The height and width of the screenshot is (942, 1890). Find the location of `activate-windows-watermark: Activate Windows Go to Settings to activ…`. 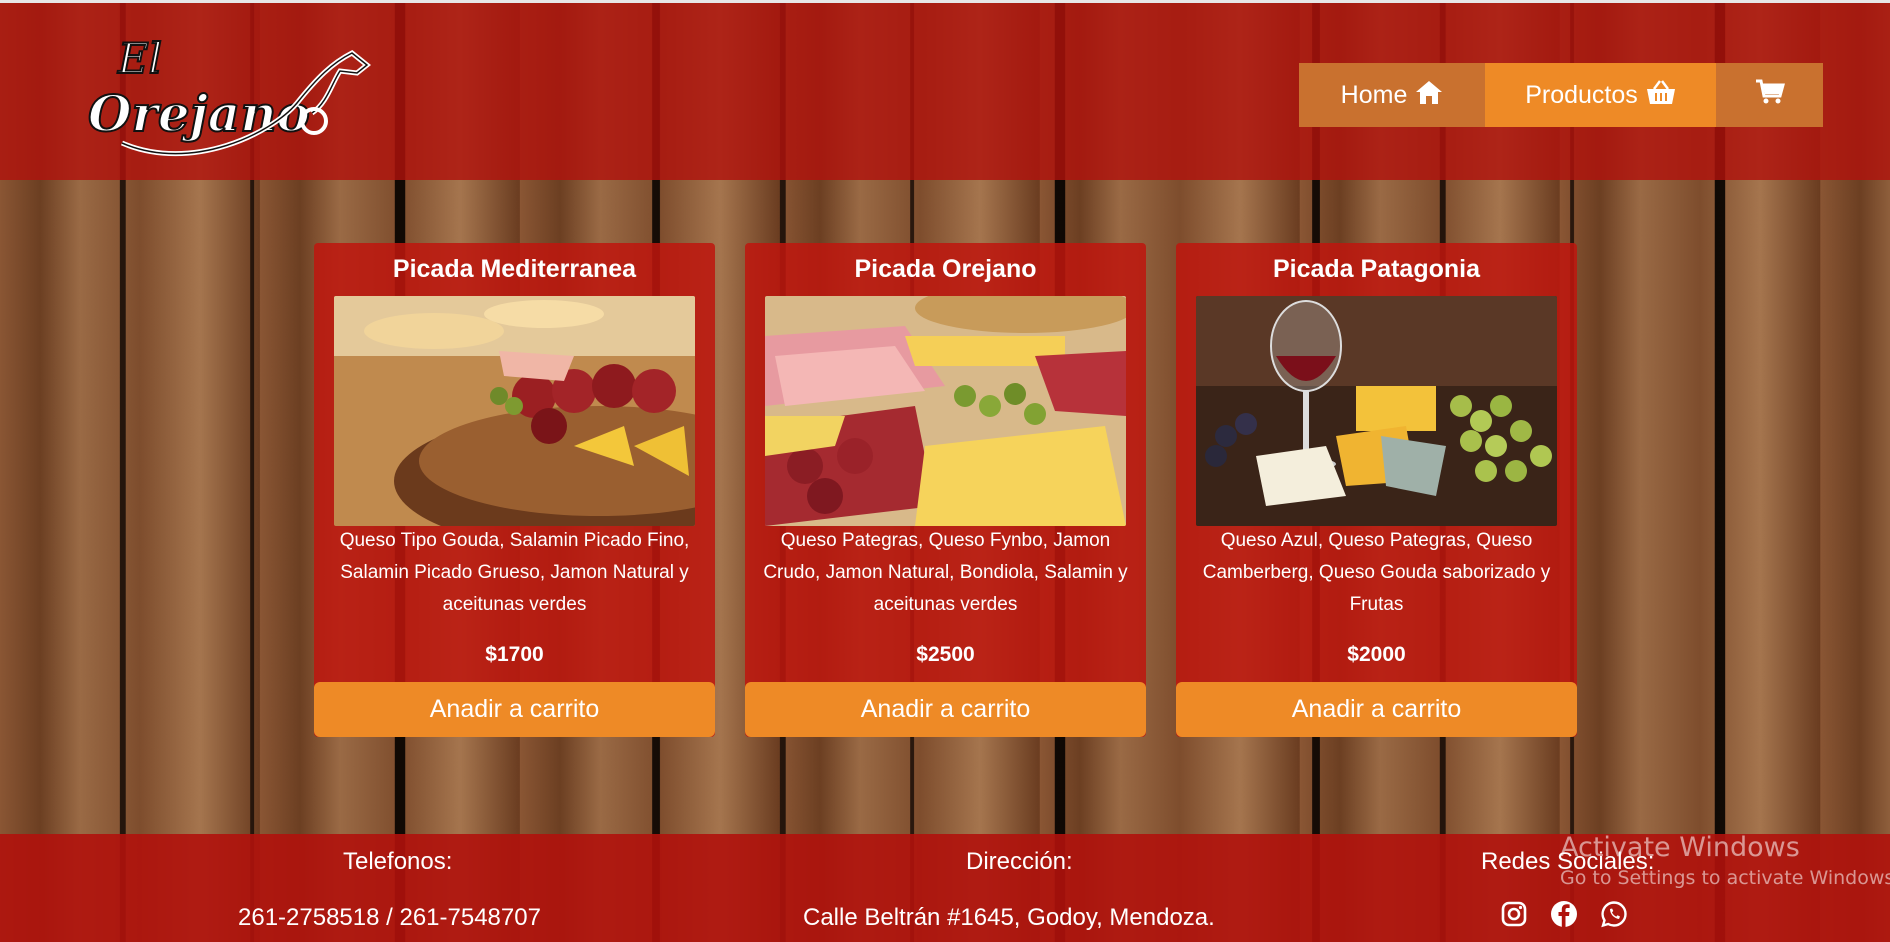

activate-windows-watermark: Activate Windows Go to Settings to activ… is located at coordinates (1725, 860).